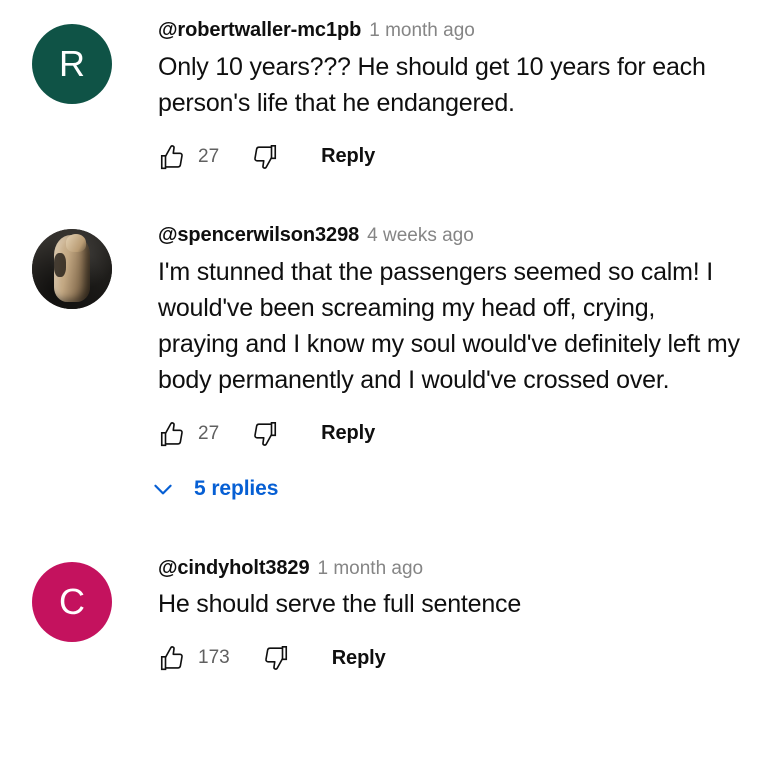 This screenshot has height=780, width=764. I want to click on avatar-container: C, so click(72, 599).